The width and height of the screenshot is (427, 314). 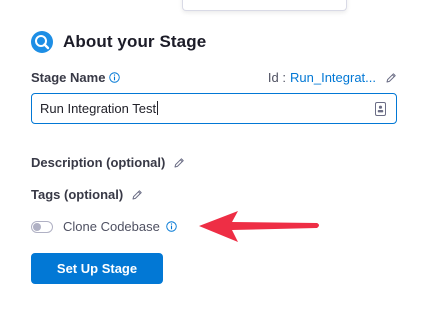 I want to click on description-label: Description (optional), so click(x=98, y=162).